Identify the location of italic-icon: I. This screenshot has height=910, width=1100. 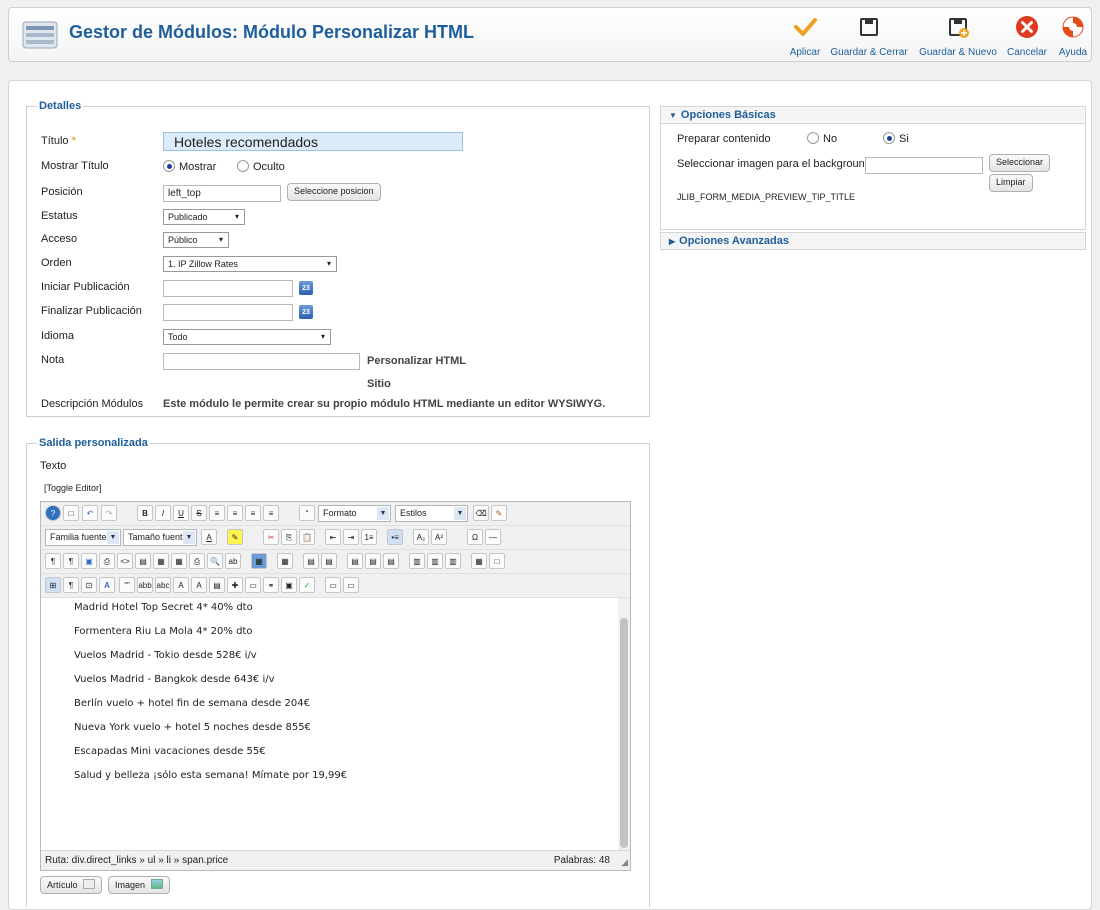
(163, 513).